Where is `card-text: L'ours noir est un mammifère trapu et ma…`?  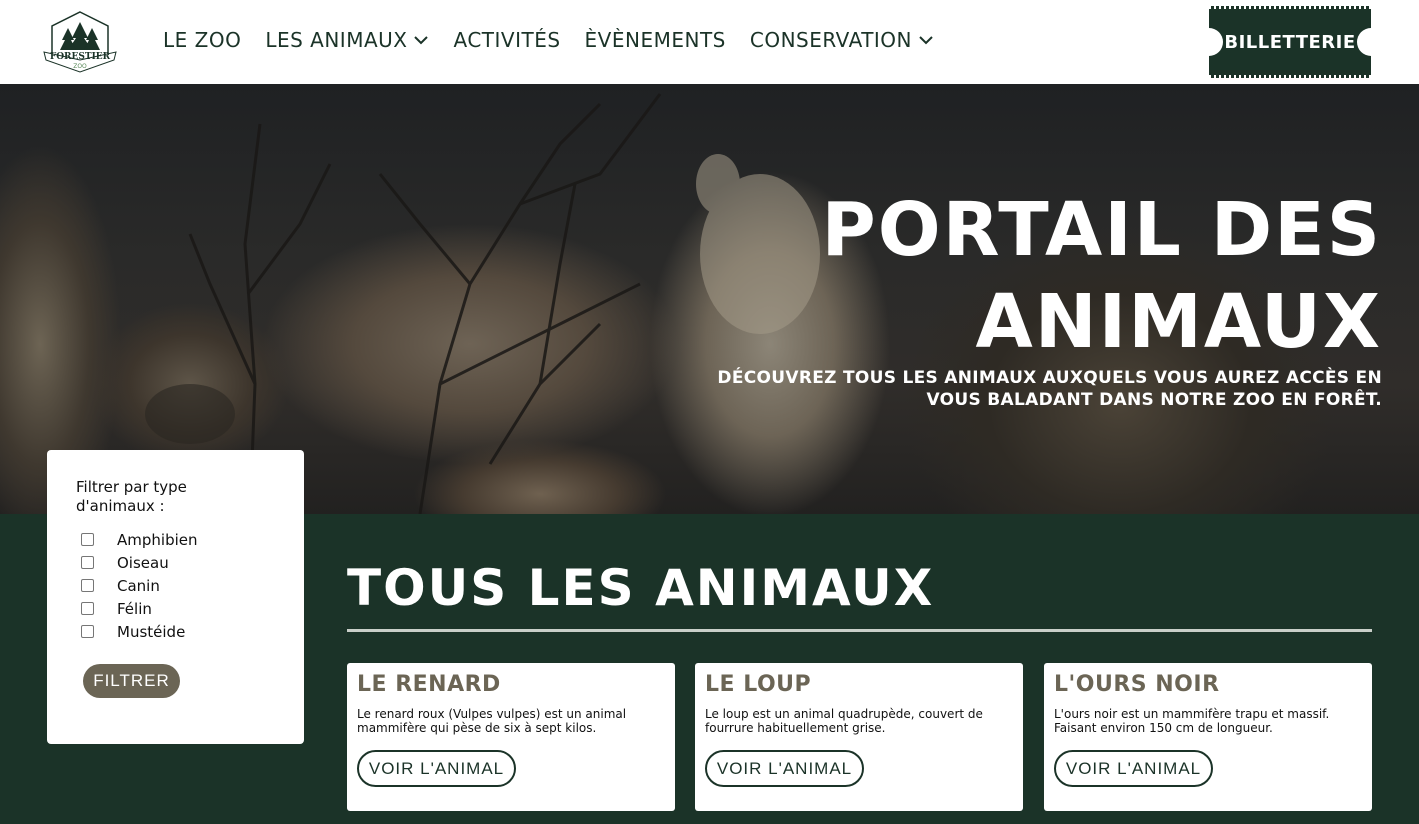
card-text: L'ours noir est un mammifère trapu et ma… is located at coordinates (1192, 721).